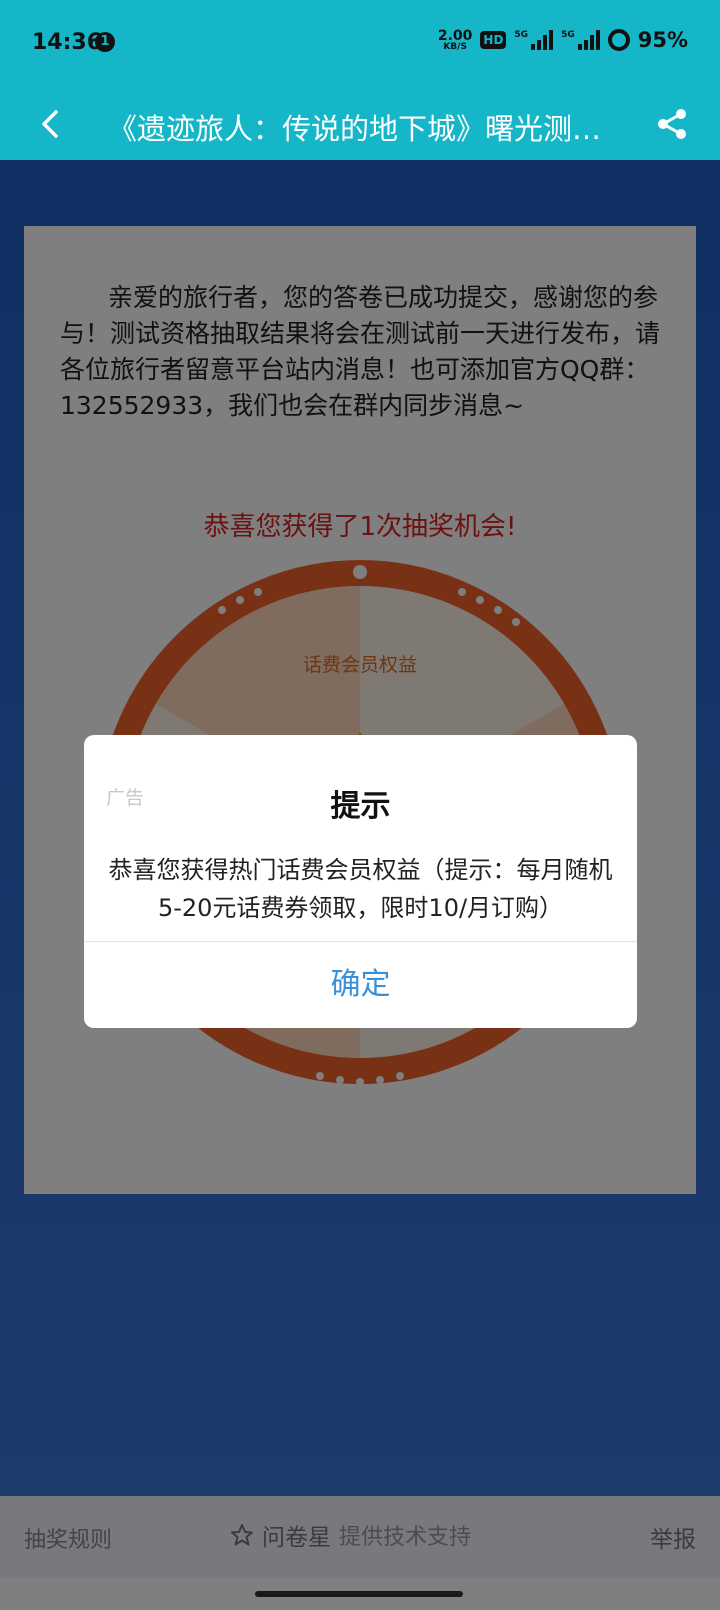 This screenshot has height=1610, width=720. What do you see at coordinates (580, 40) in the screenshot?
I see `signal-icon-2: 5G` at bounding box center [580, 40].